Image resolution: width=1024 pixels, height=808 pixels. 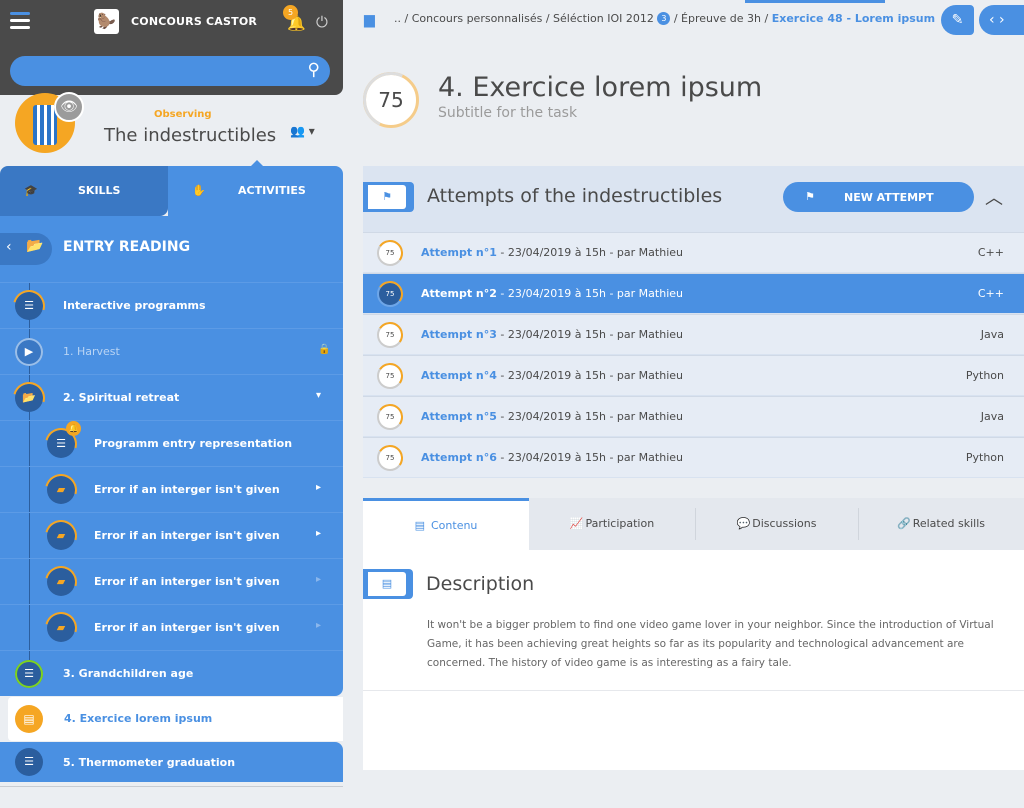 I want to click on page-title: 4. Exercice lorem ipsum, so click(x=600, y=87).